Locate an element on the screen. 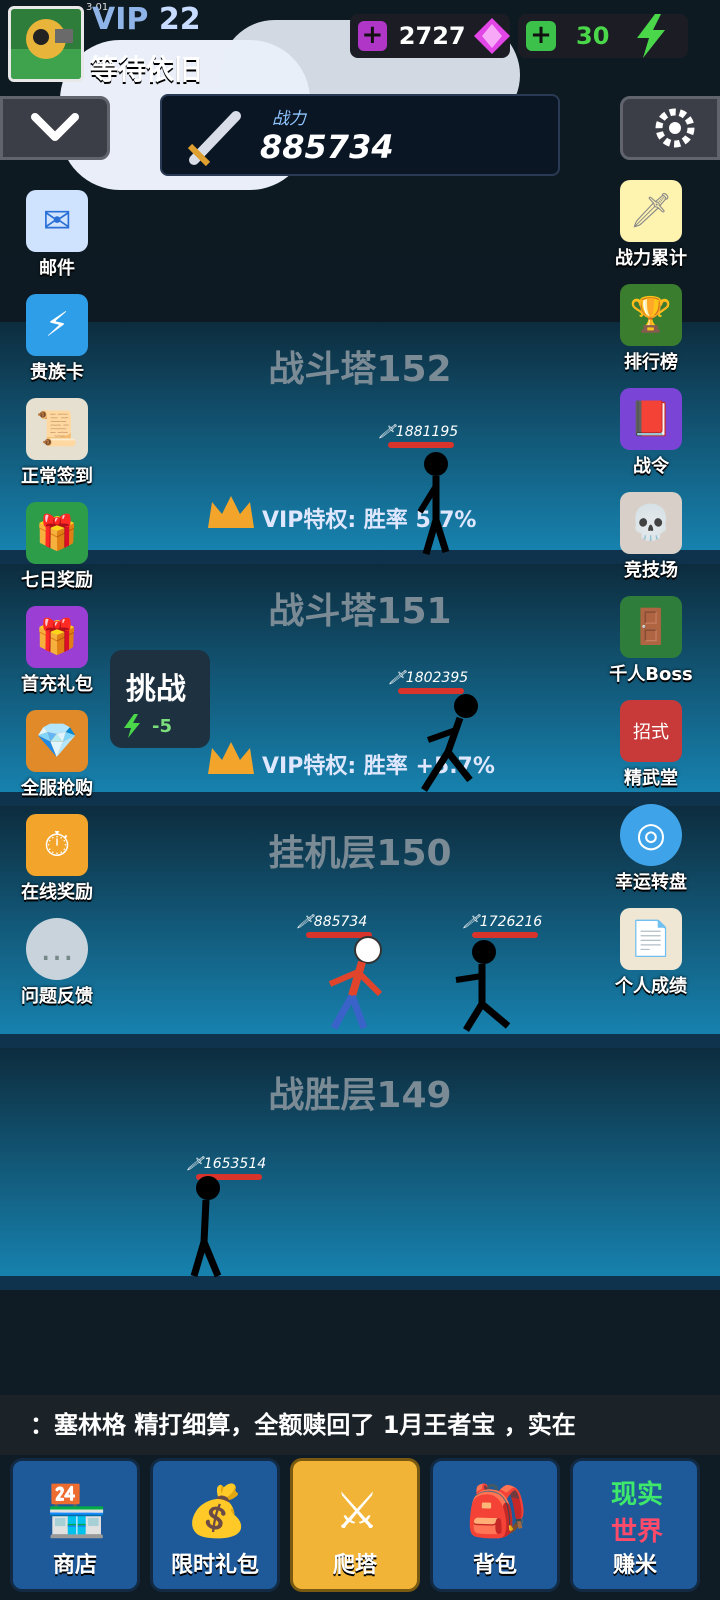  stopwatch-icon: ⏱ is located at coordinates (57, 845).